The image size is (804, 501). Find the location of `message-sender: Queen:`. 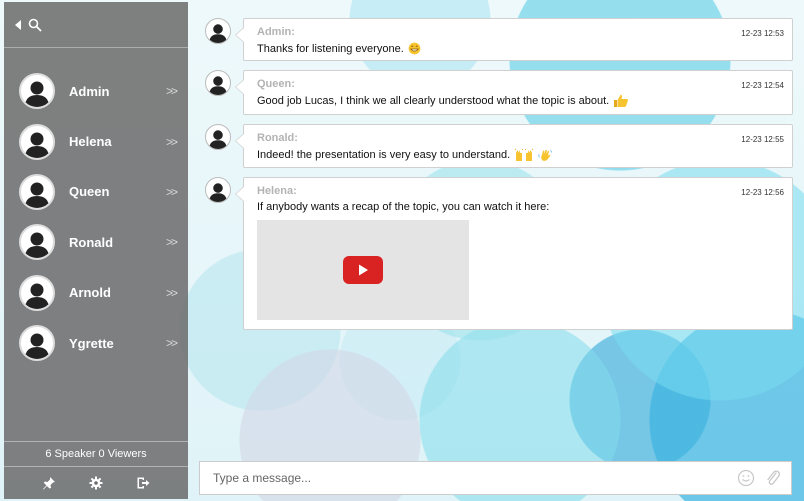

message-sender: Queen: is located at coordinates (276, 84).